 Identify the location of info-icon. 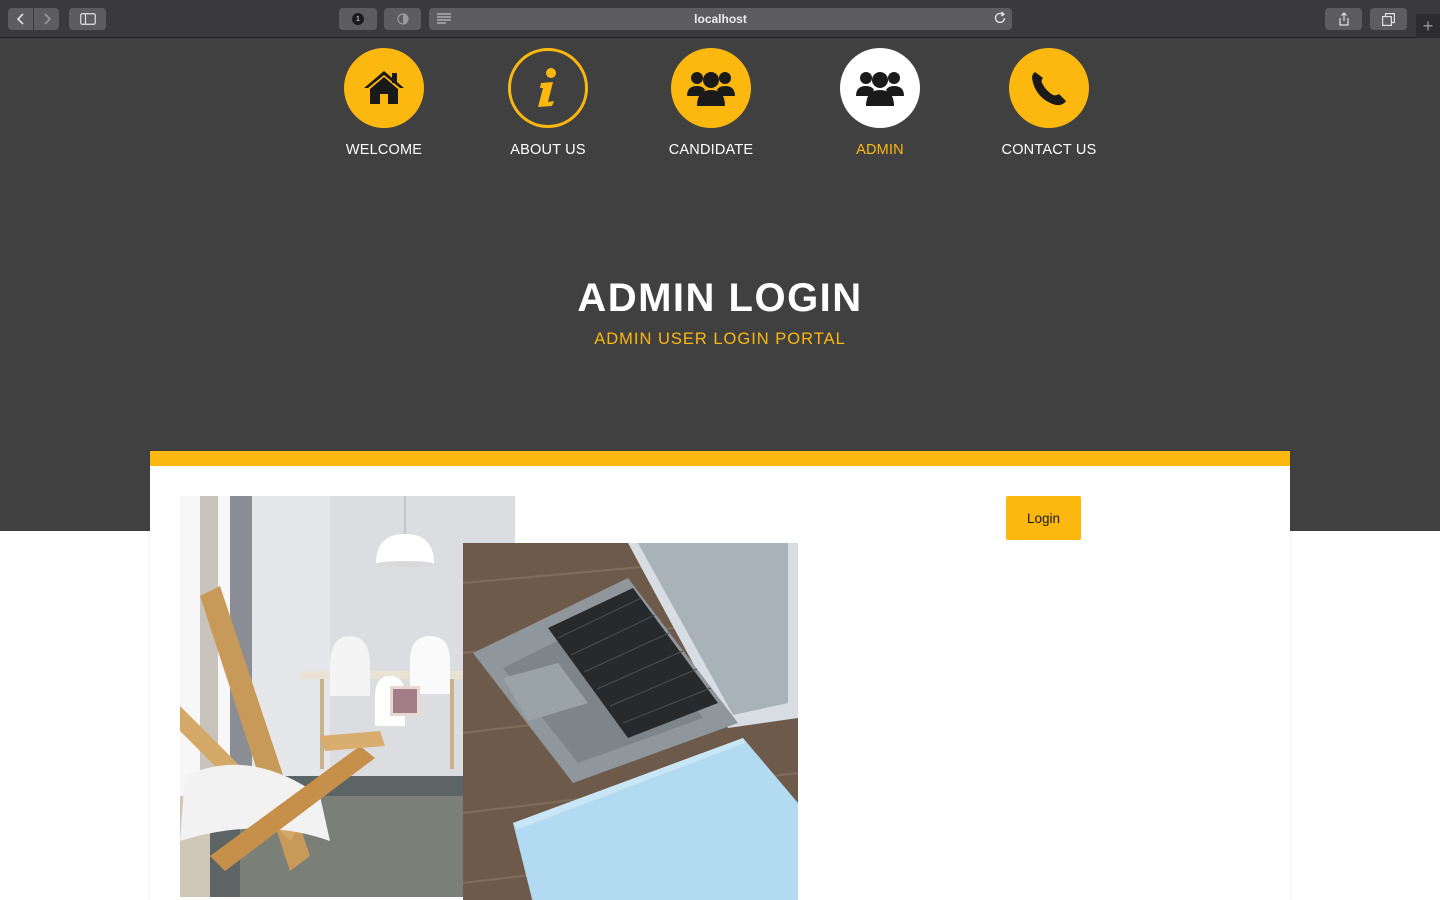
(547, 87).